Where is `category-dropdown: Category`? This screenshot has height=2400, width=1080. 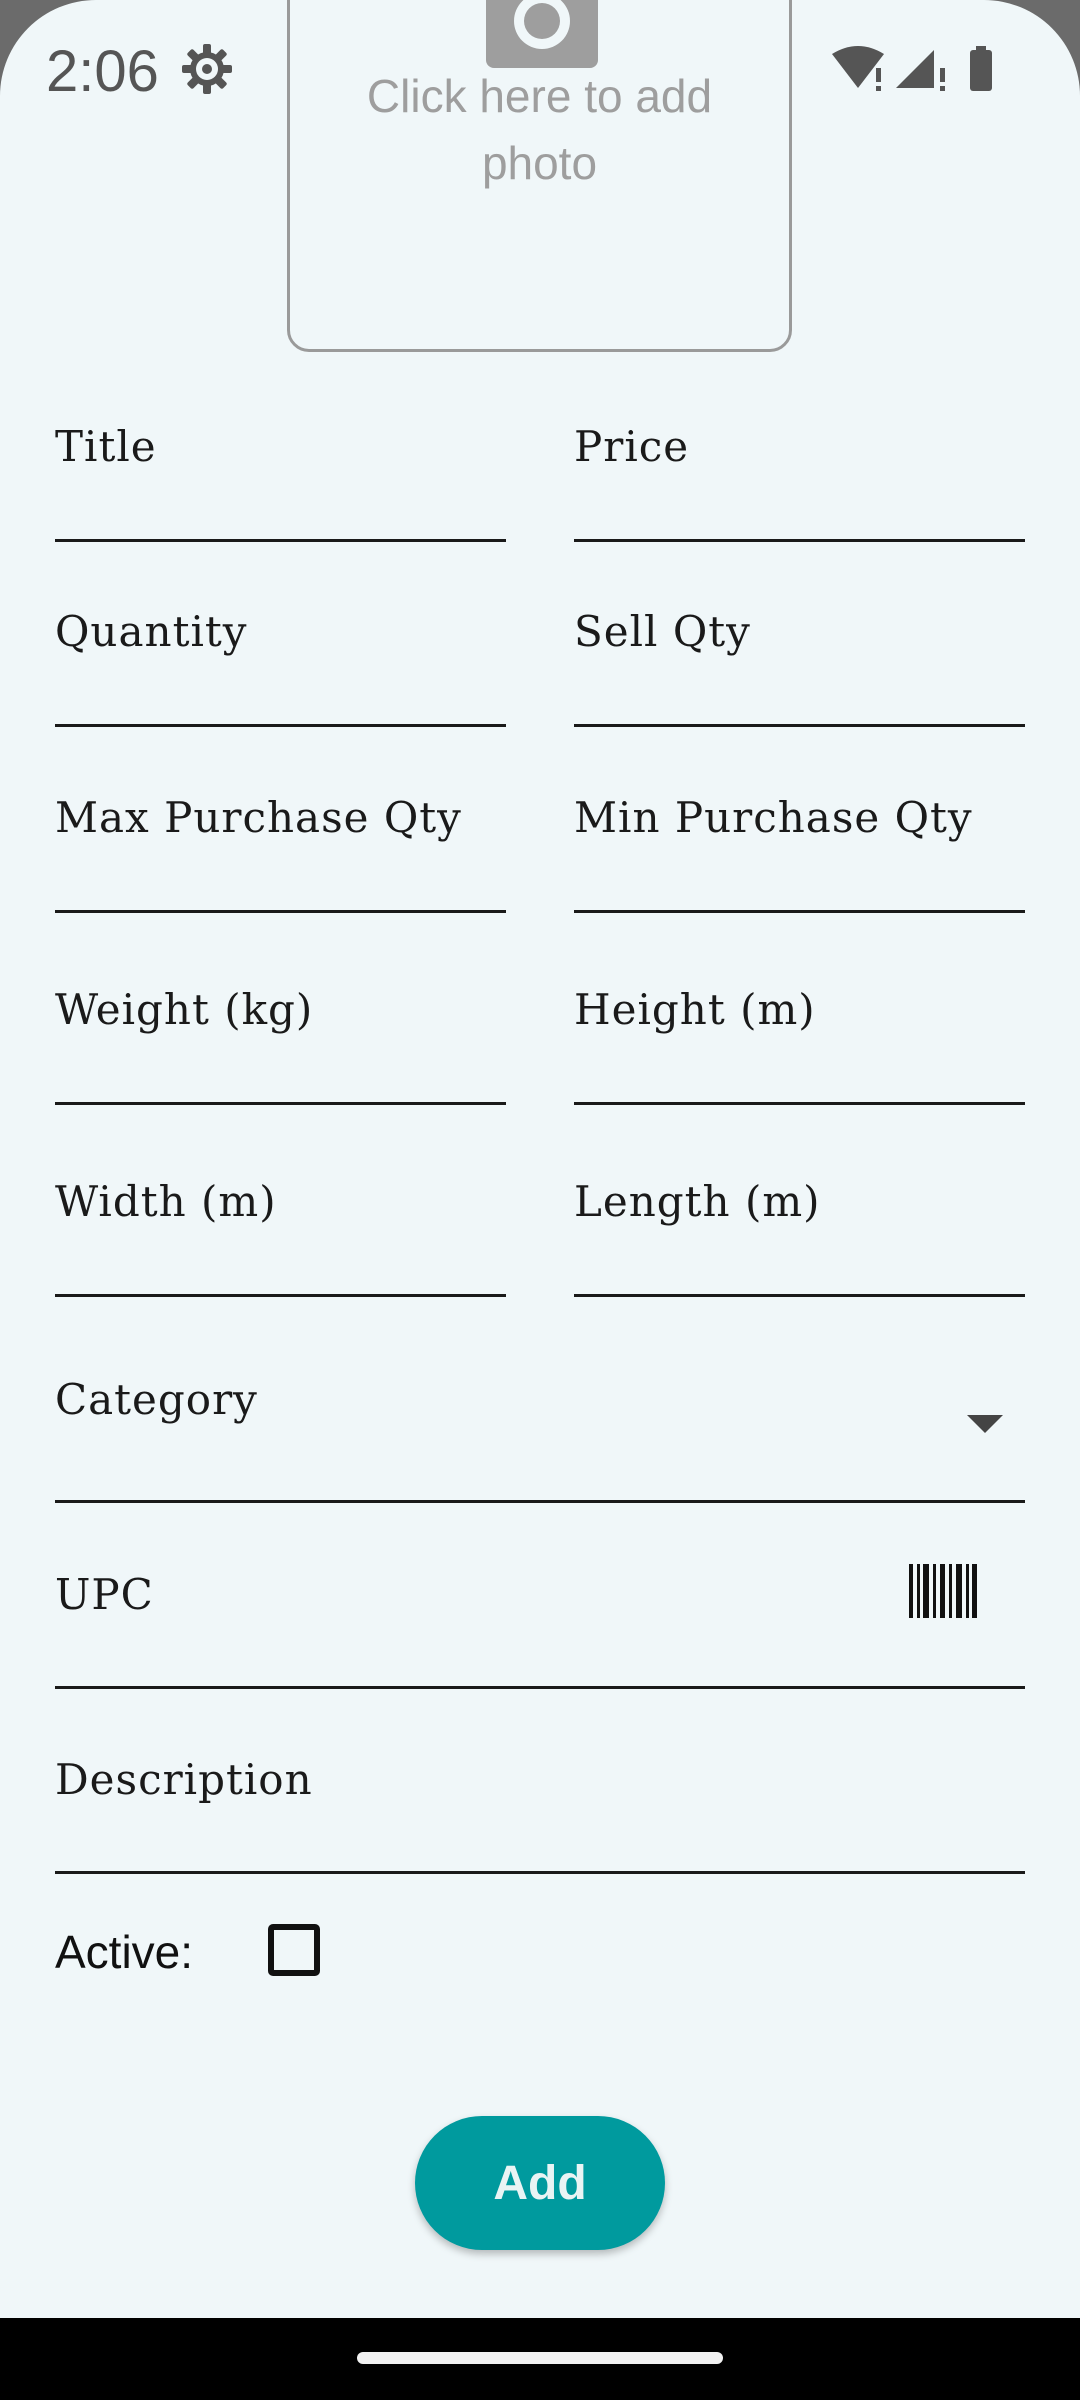 category-dropdown: Category is located at coordinates (540, 1426).